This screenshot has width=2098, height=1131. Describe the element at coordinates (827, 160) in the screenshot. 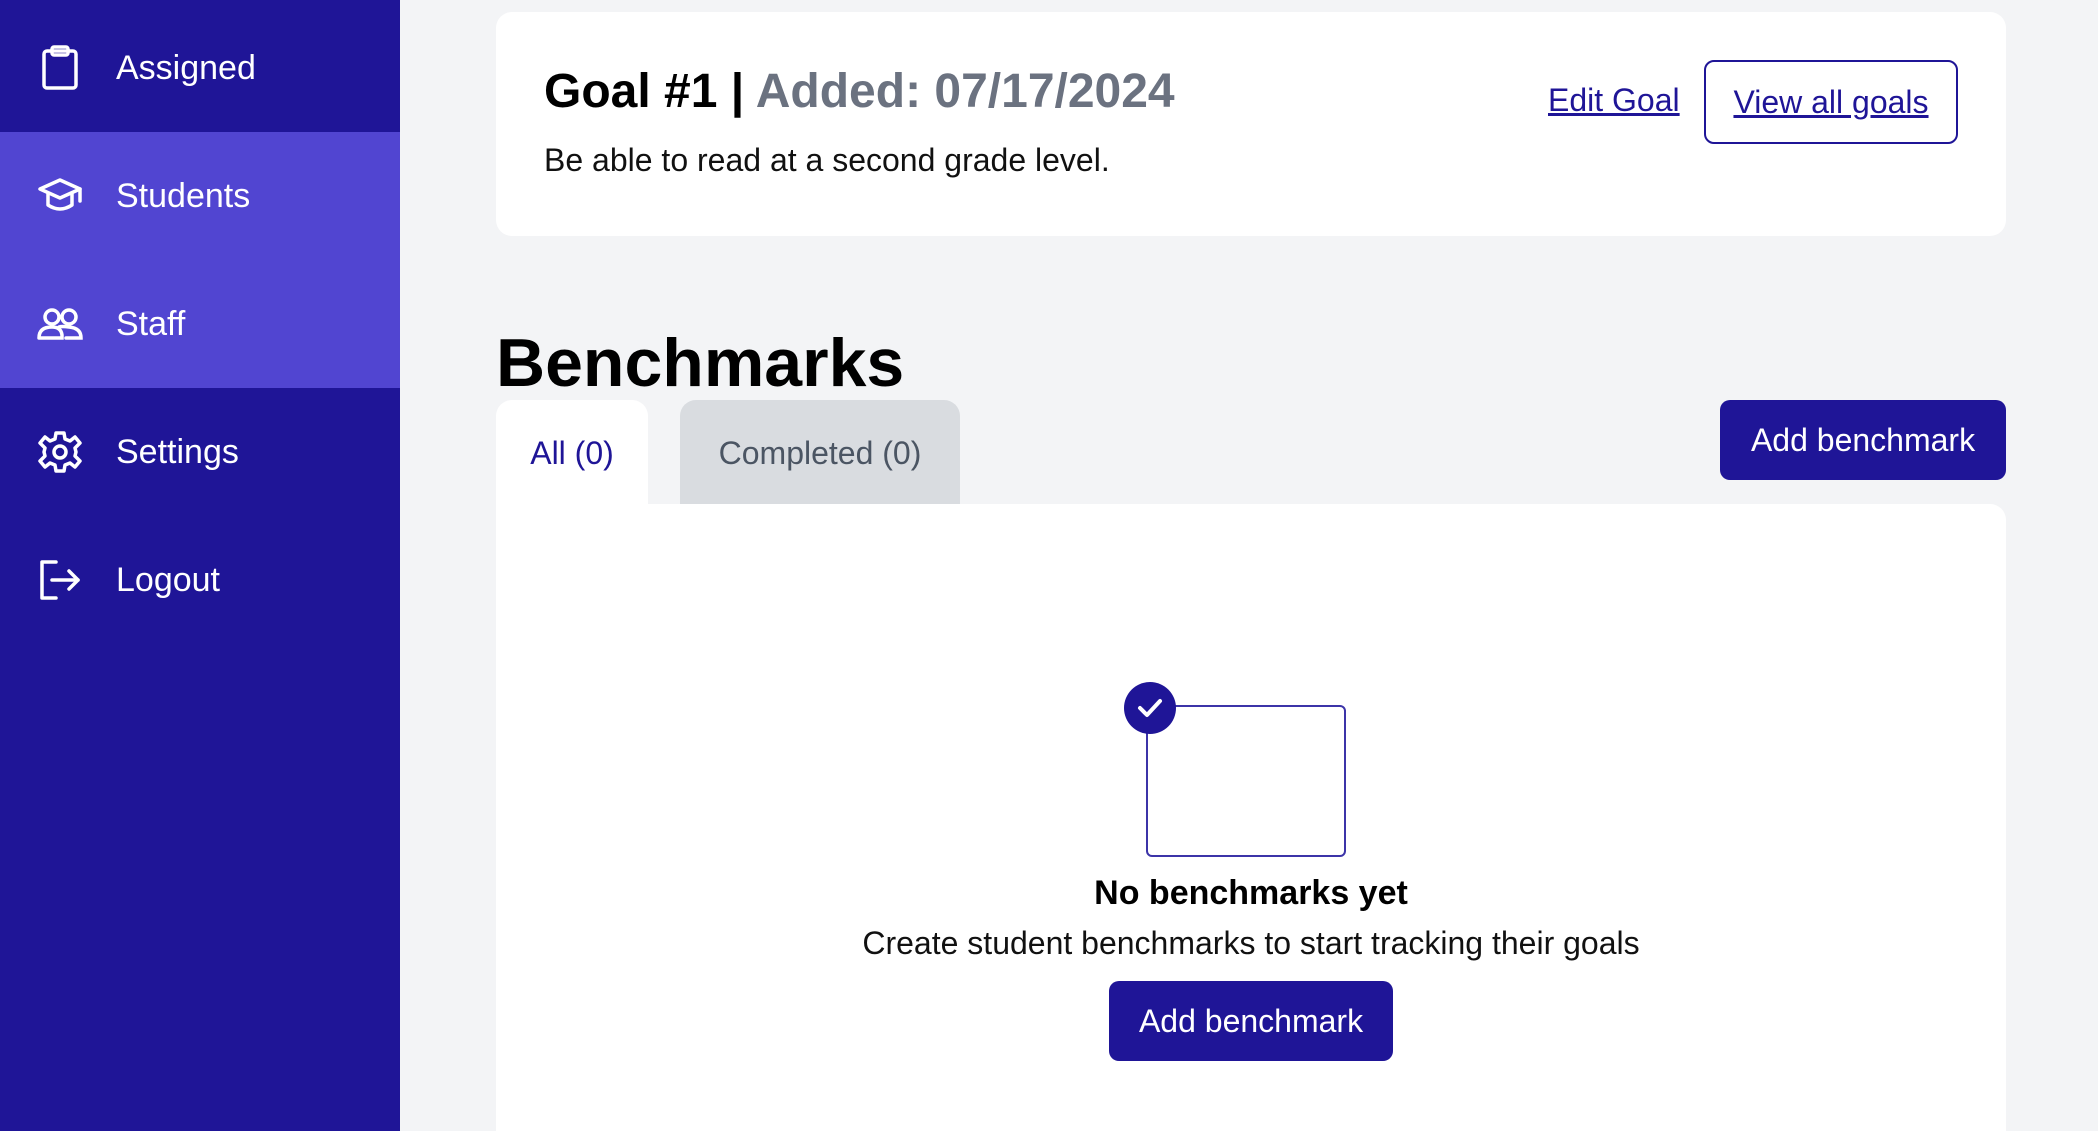

I see `goal-description: Be able to read at a second grade level.` at that location.